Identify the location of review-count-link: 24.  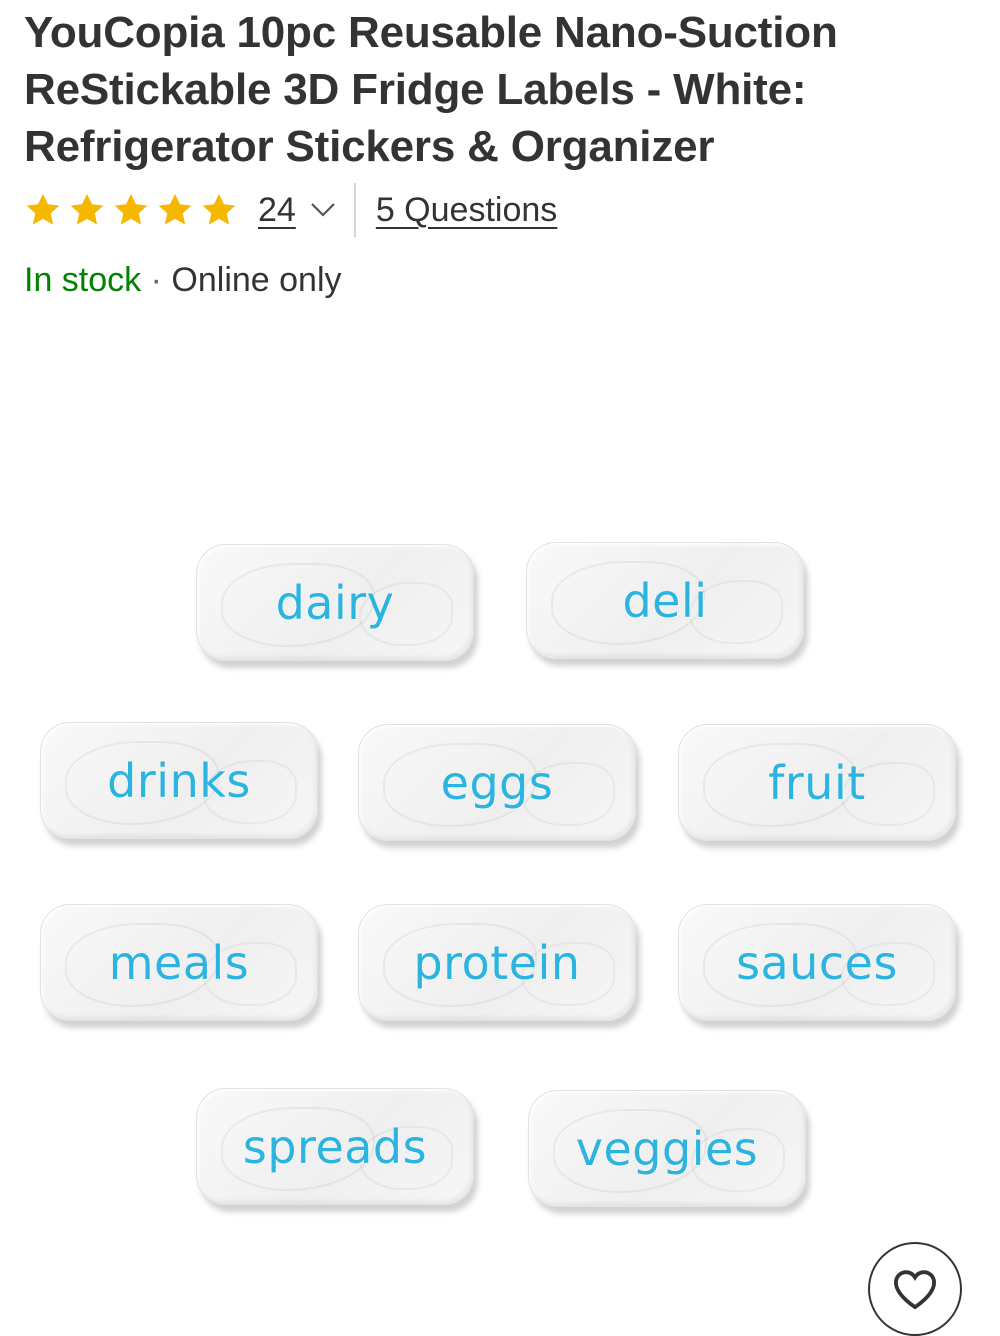
(277, 210).